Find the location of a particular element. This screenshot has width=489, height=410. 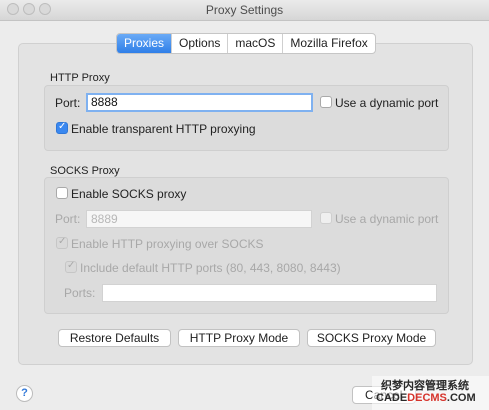

socks-dynamic-port-checkbox is located at coordinates (326, 218).